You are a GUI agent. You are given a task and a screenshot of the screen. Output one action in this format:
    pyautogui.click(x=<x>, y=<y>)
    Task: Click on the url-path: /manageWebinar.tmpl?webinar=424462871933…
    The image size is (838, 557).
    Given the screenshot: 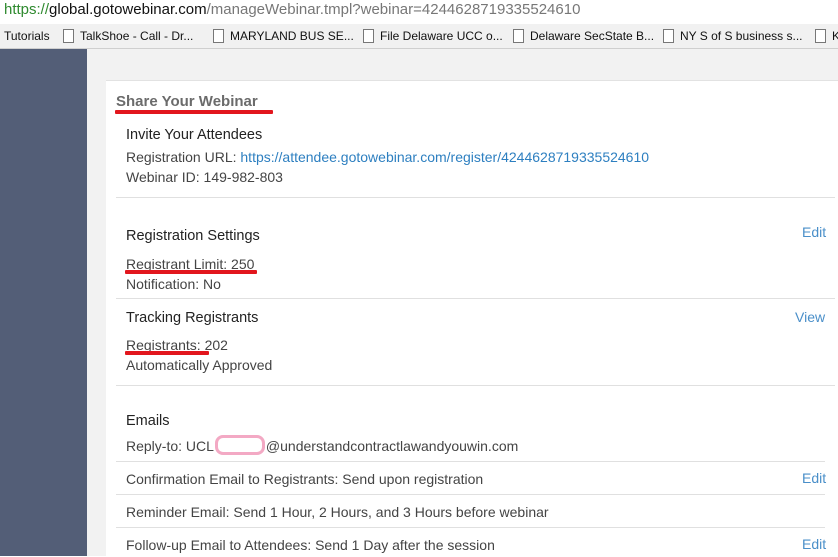 What is the action you would take?
    pyautogui.click(x=393, y=9)
    